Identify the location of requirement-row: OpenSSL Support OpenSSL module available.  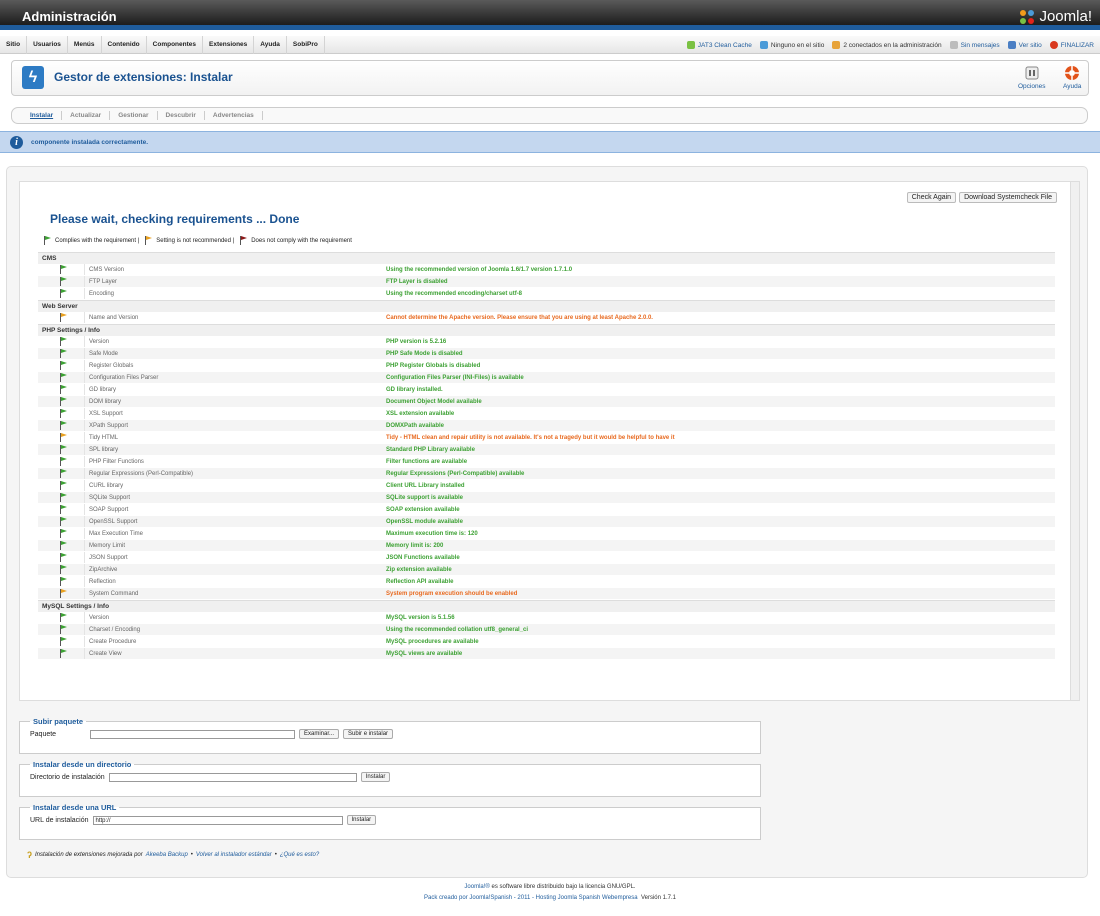
(546, 522).